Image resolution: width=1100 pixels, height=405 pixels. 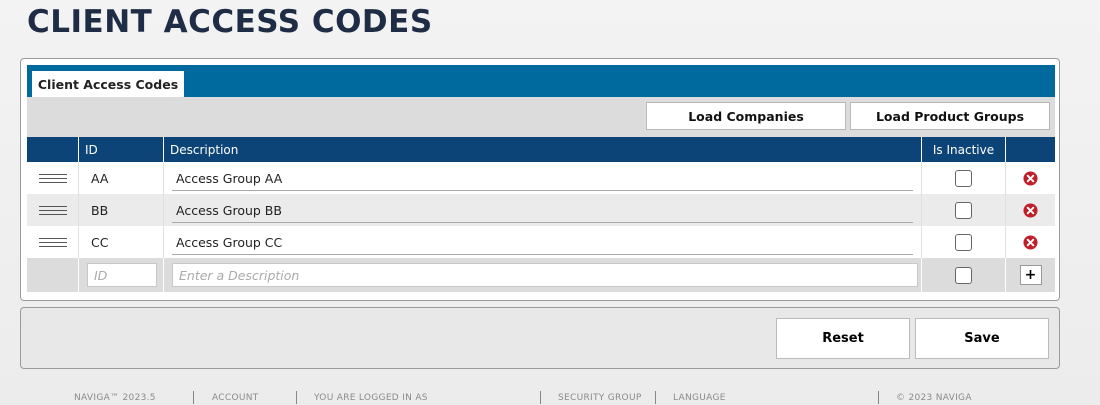 What do you see at coordinates (229, 210) in the screenshot?
I see `row-description-text: Access Group BB` at bounding box center [229, 210].